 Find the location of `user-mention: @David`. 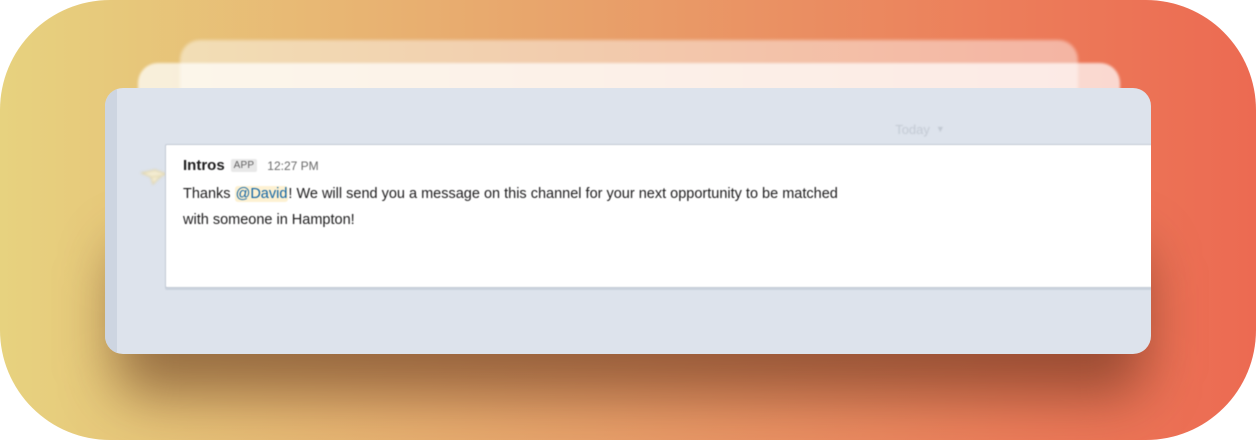

user-mention: @David is located at coordinates (261, 194).